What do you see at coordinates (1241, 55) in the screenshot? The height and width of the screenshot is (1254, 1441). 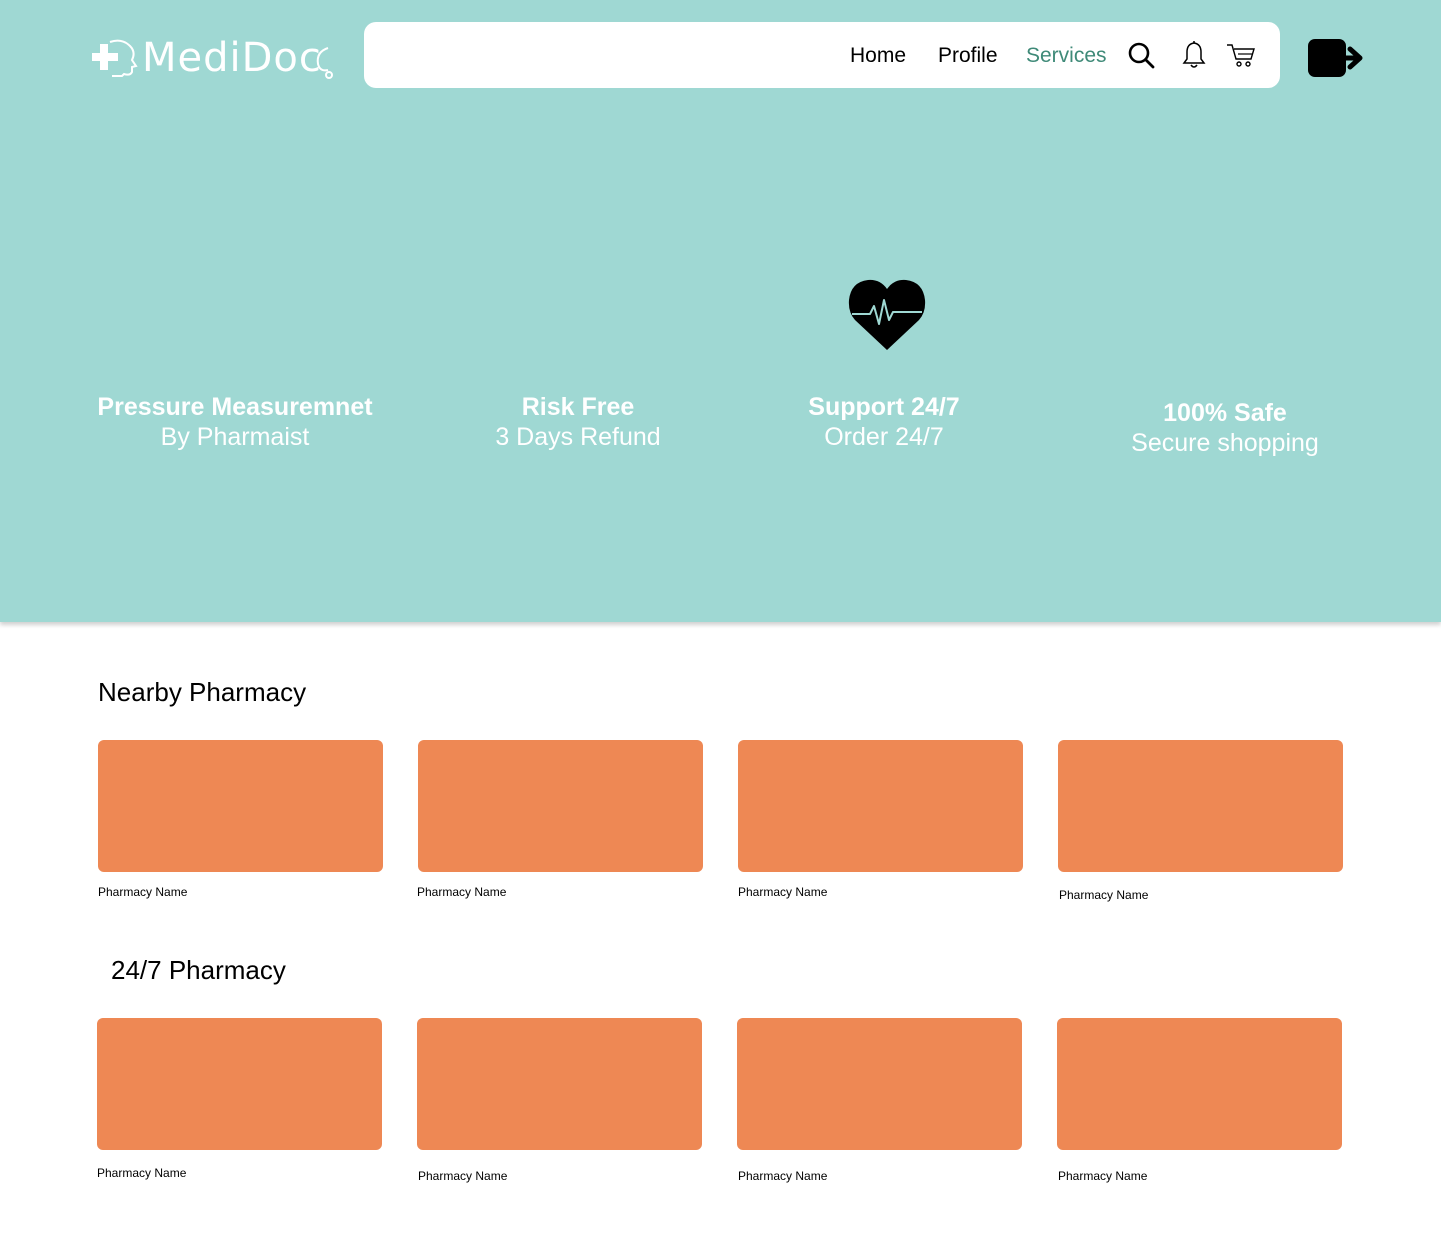 I see `cart-icon` at bounding box center [1241, 55].